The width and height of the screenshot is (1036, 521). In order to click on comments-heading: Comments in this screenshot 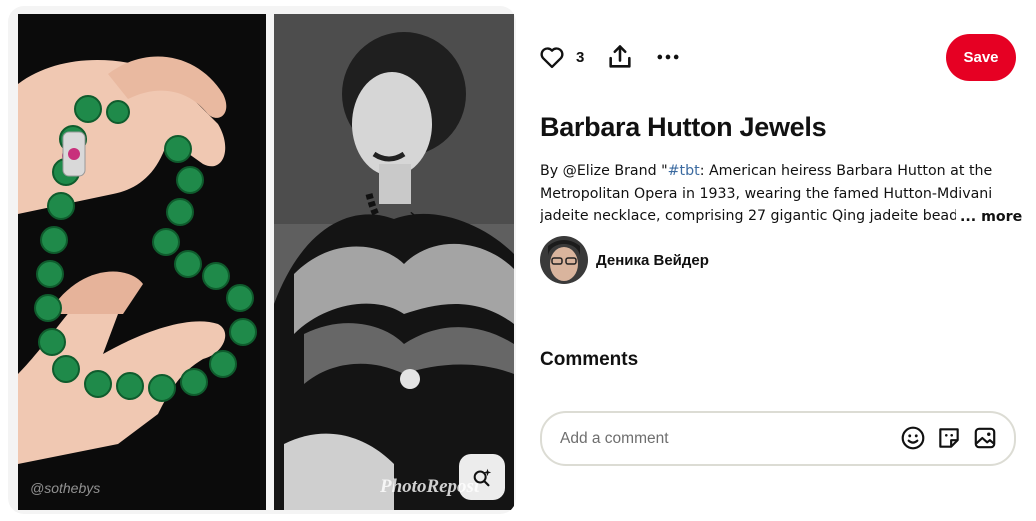, I will do `click(589, 359)`.